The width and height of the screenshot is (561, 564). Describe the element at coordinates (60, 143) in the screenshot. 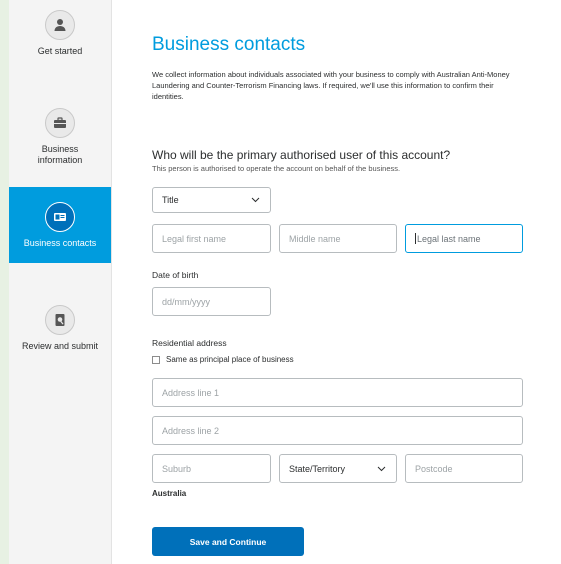

I see `step-business-information: Business information` at that location.